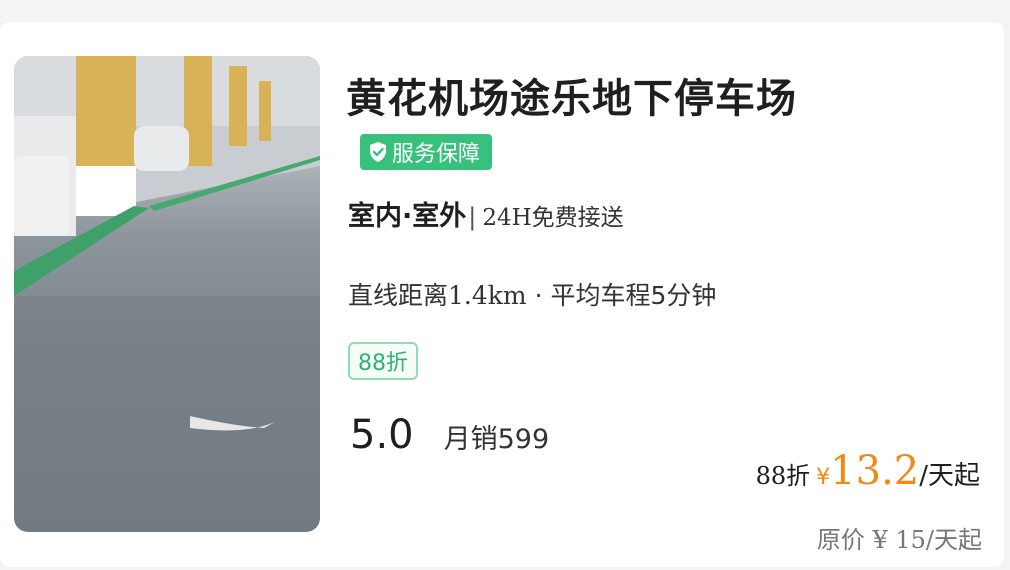 Image resolution: width=1010 pixels, height=570 pixels. Describe the element at coordinates (553, 218) in the screenshot. I see `shuttle-service: 24H免费接送` at that location.